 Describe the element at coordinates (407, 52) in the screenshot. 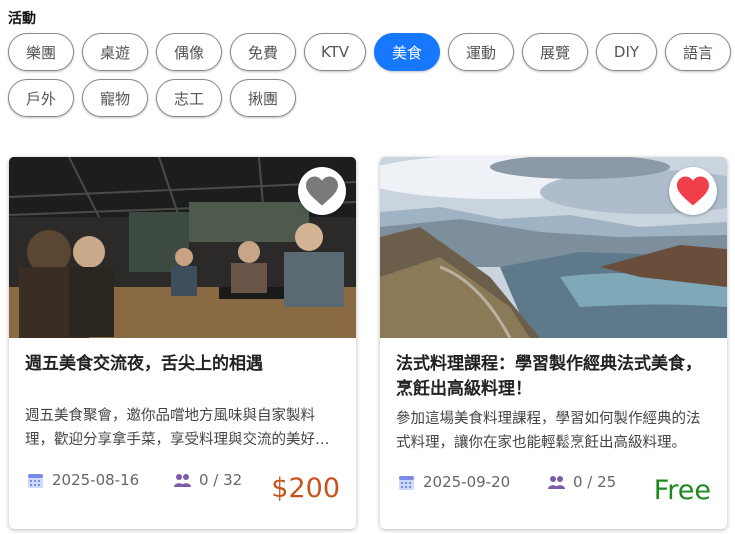

I see `category-chip-active: 美食` at that location.